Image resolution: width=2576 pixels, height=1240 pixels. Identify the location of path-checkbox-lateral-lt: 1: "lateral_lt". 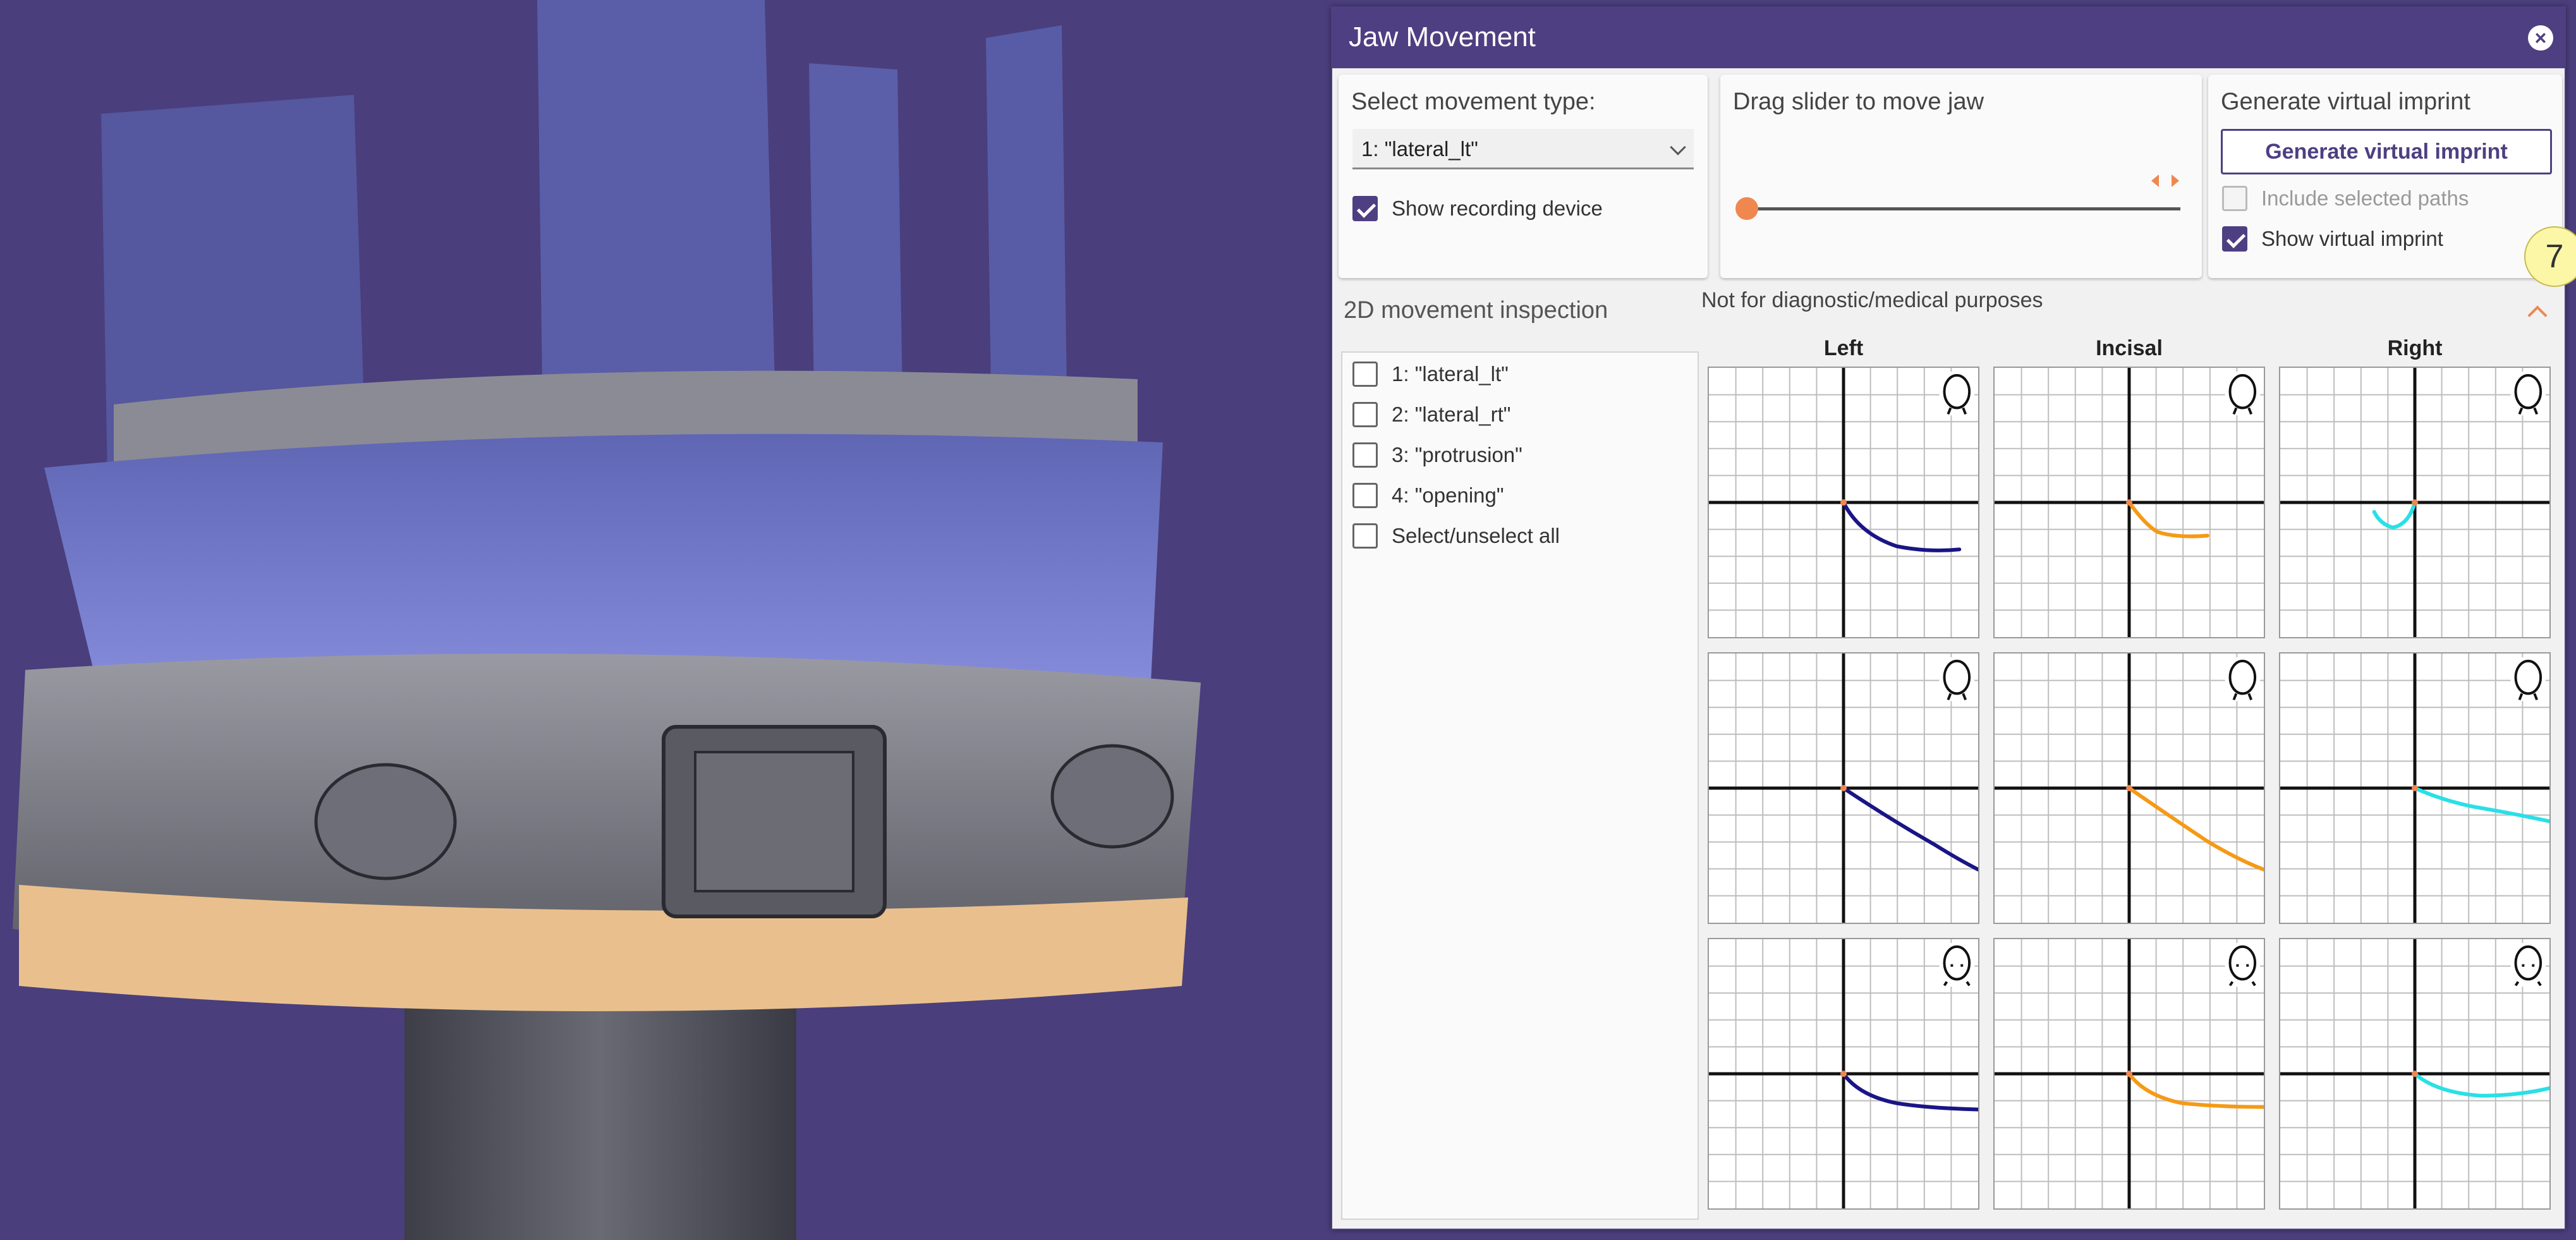
(1430, 374).